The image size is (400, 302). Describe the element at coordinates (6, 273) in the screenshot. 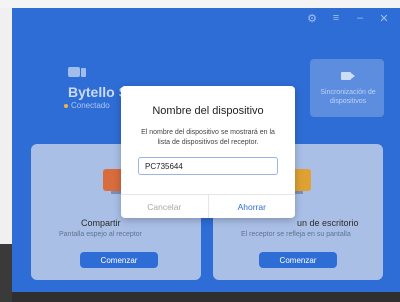

I see `desktop-corner` at that location.